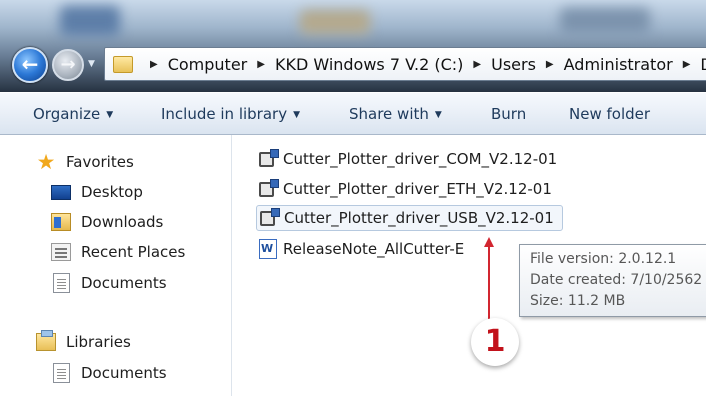  I want to click on breadcrumb-computer: Computer, so click(208, 64).